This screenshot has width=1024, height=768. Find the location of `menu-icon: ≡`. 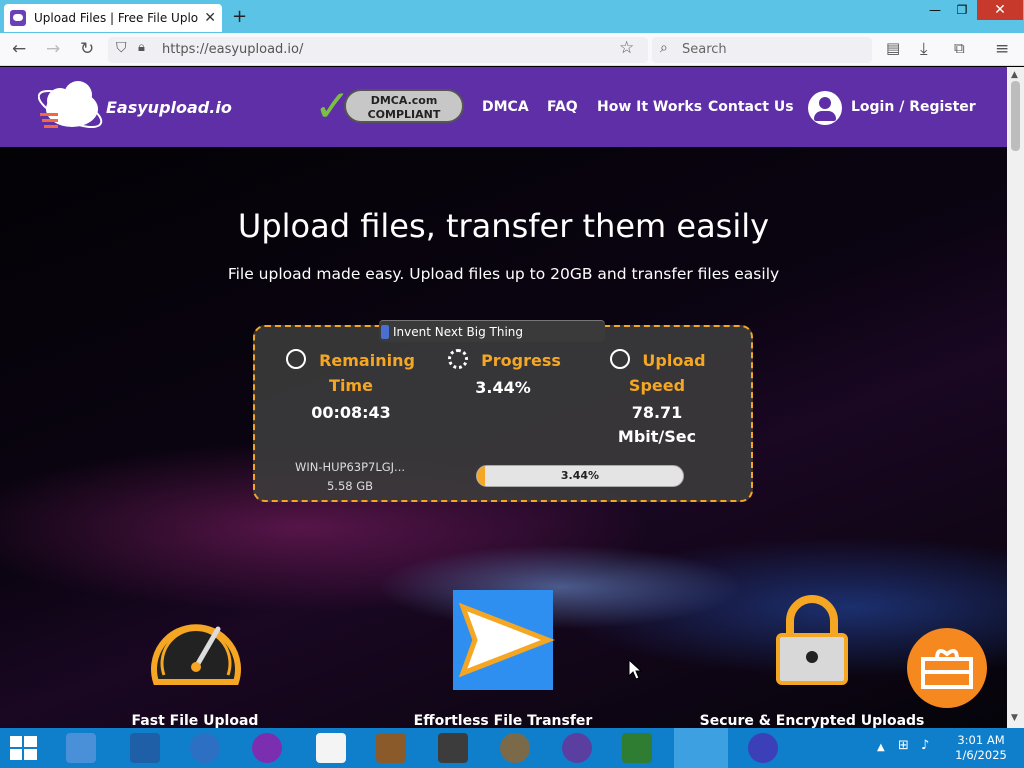

menu-icon: ≡ is located at coordinates (1002, 49).